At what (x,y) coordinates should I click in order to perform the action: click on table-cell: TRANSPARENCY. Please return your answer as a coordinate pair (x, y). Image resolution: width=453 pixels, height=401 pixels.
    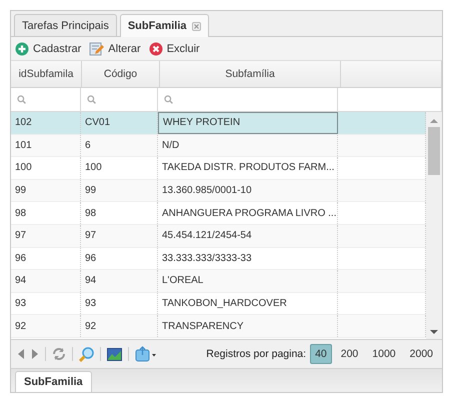
    Looking at the image, I should click on (248, 326).